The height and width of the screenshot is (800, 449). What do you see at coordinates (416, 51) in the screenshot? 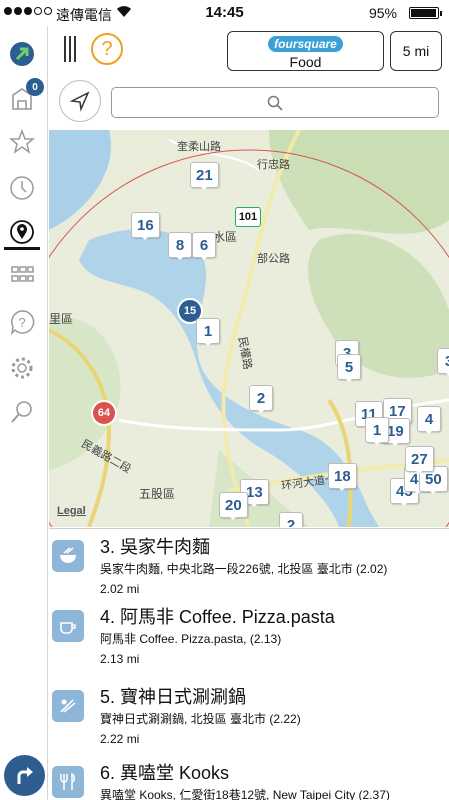
I see `radius-button: 5 mi` at bounding box center [416, 51].